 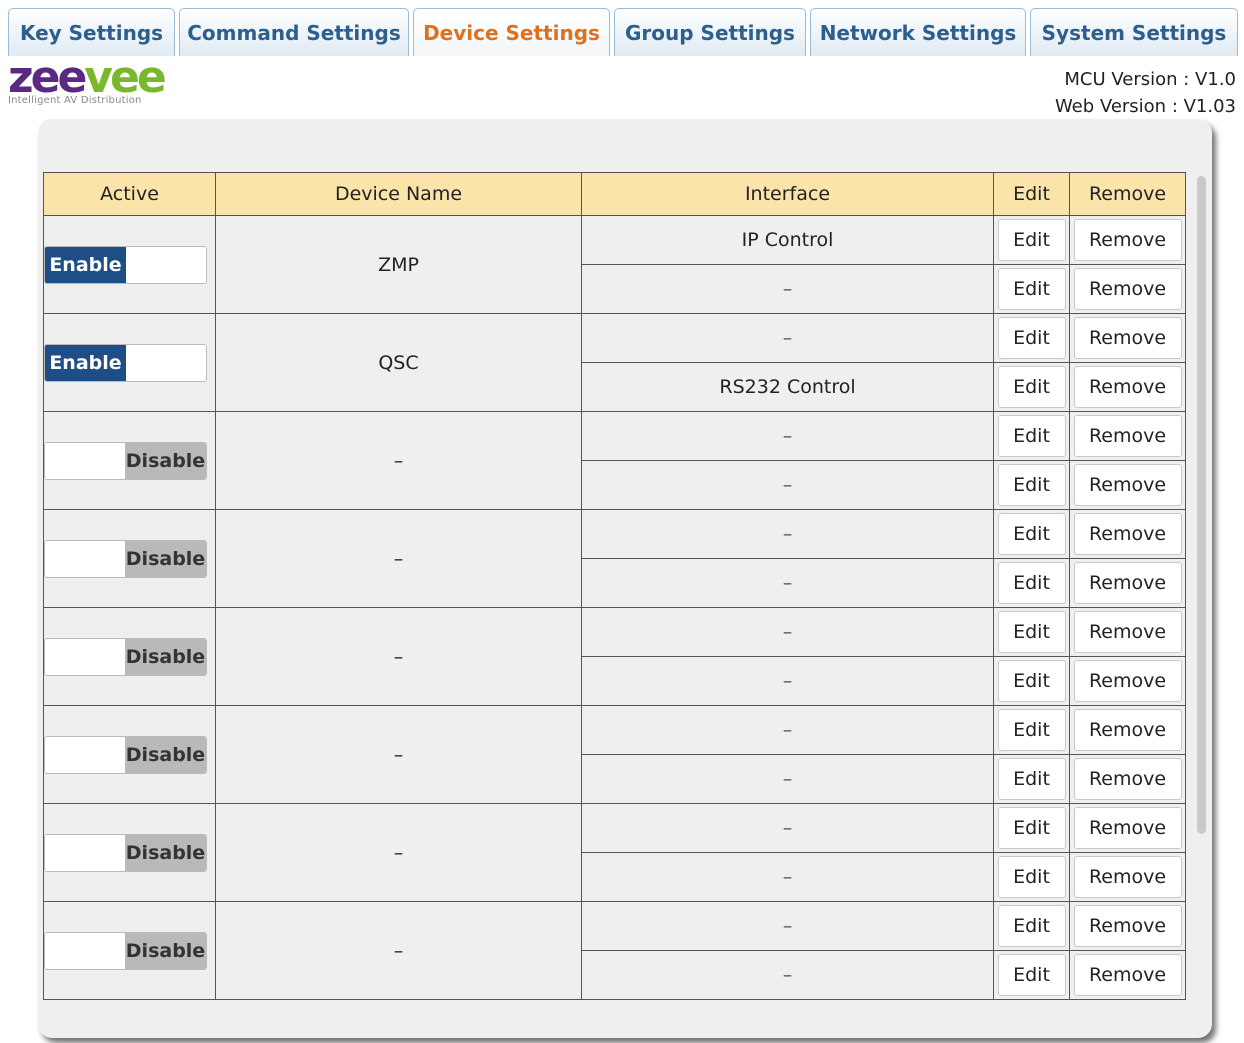 What do you see at coordinates (787, 387) in the screenshot?
I see `interface-name: RS232 Control` at bounding box center [787, 387].